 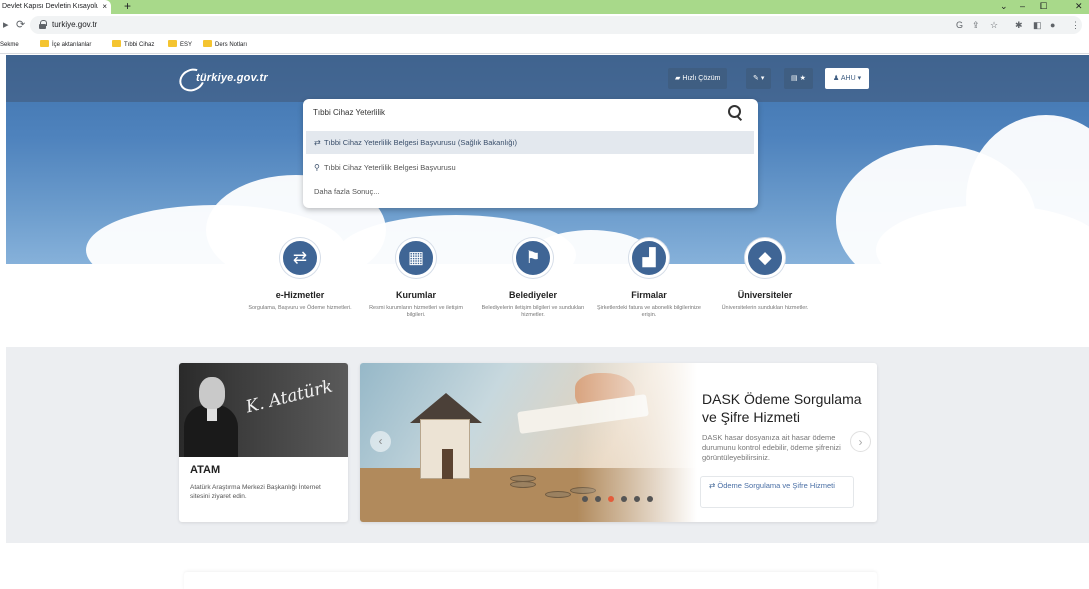 I want to click on category-desc: Sorgulama, Başvuru ve Ödeme hizmetleri., so click(x=300, y=308).